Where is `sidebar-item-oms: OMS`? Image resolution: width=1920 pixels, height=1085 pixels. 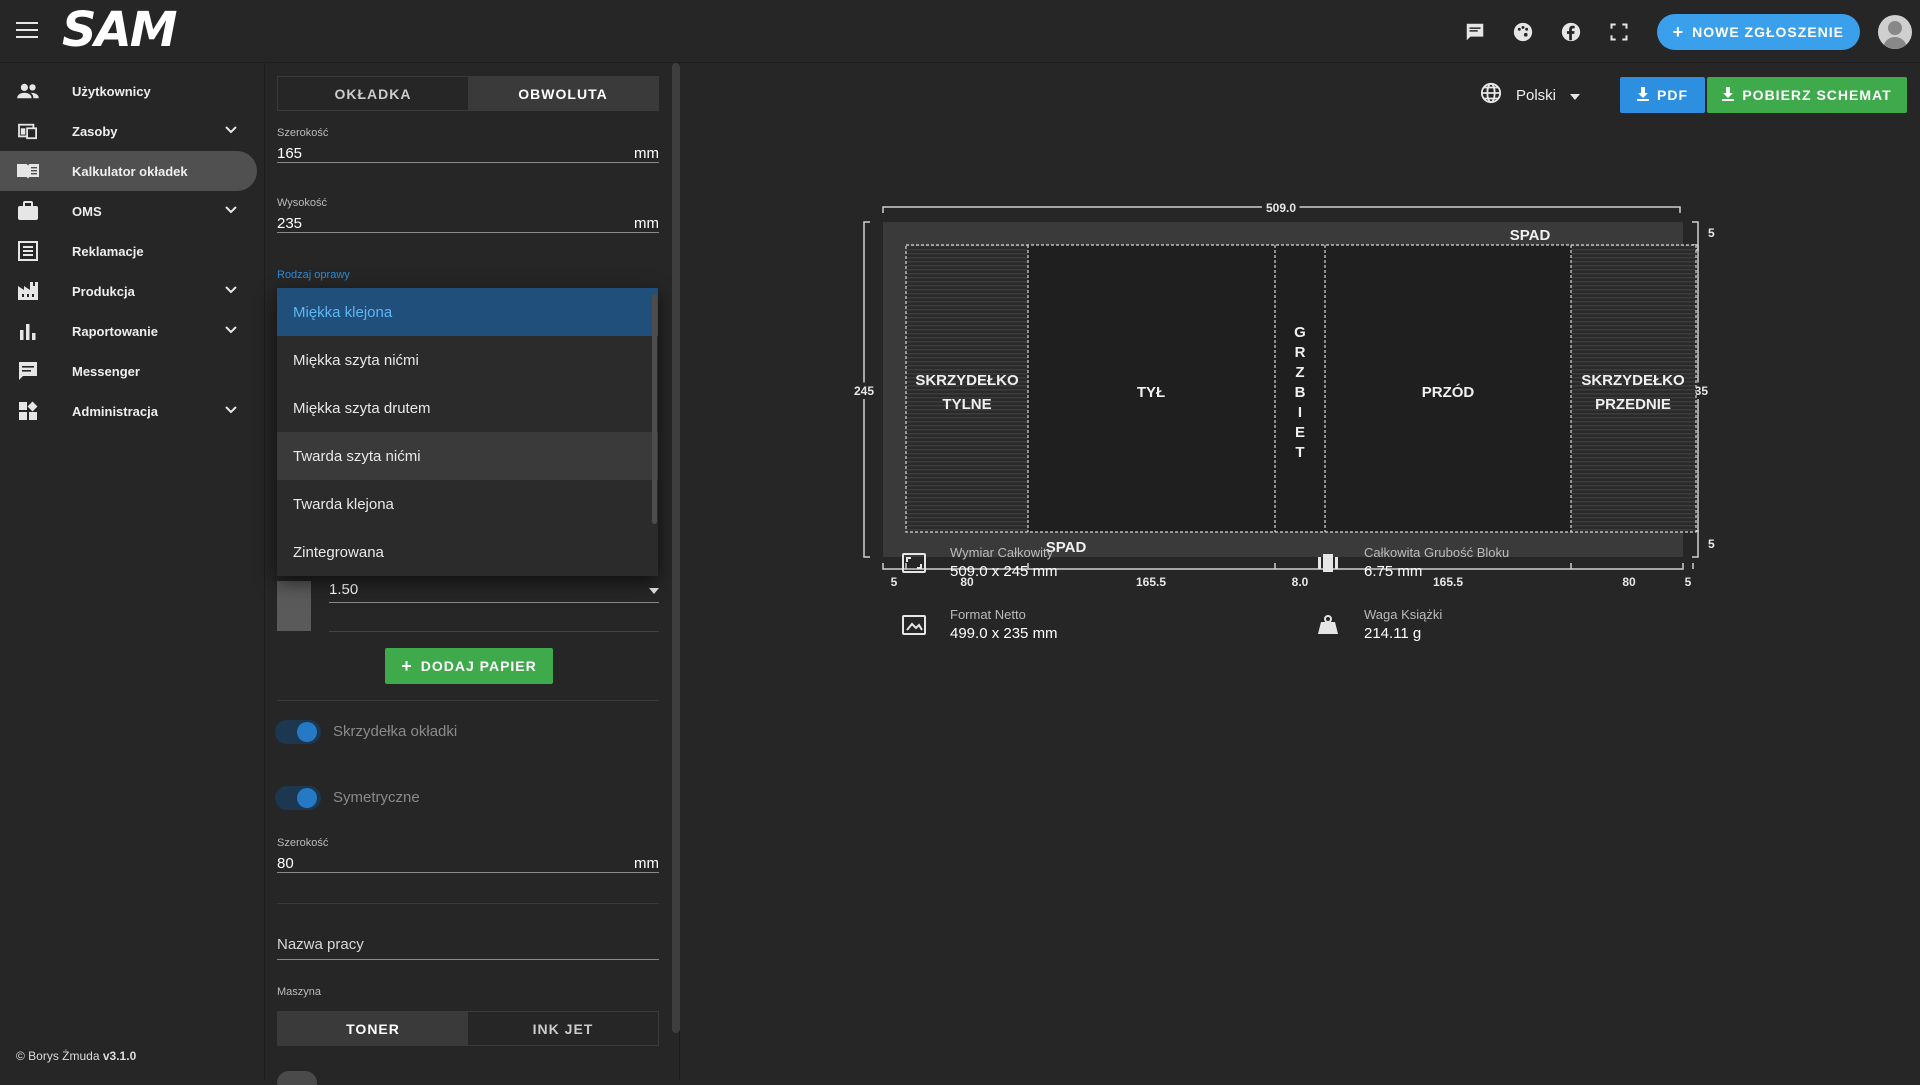 sidebar-item-oms: OMS is located at coordinates (132, 211).